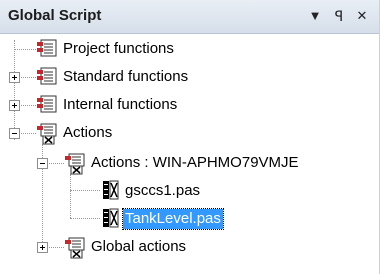 Image resolution: width=380 pixels, height=274 pixels. I want to click on collapse-toggle-actions-computer, so click(42, 163).